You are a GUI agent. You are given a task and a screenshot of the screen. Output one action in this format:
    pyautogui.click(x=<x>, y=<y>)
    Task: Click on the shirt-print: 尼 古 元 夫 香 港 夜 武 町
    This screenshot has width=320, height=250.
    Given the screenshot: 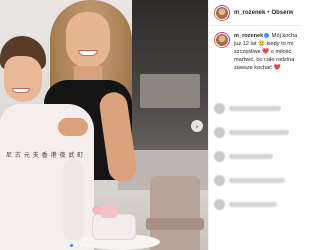 What is the action you would take?
    pyautogui.click(x=45, y=155)
    